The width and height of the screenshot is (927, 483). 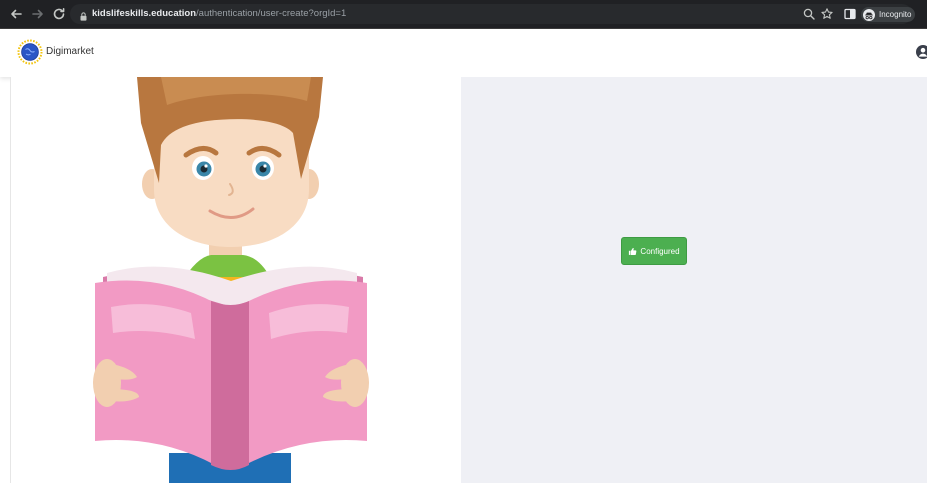 What do you see at coordinates (895, 14) in the screenshot?
I see `incognito-label: Incognito` at bounding box center [895, 14].